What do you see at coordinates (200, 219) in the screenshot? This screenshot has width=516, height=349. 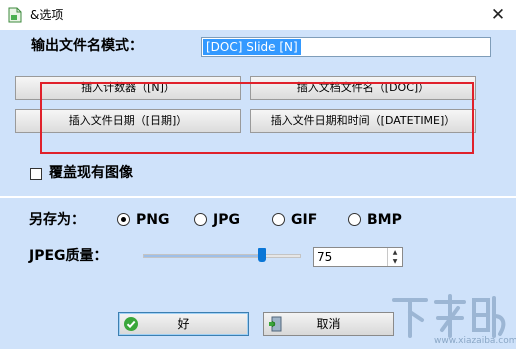 I see `radio-jpg` at bounding box center [200, 219].